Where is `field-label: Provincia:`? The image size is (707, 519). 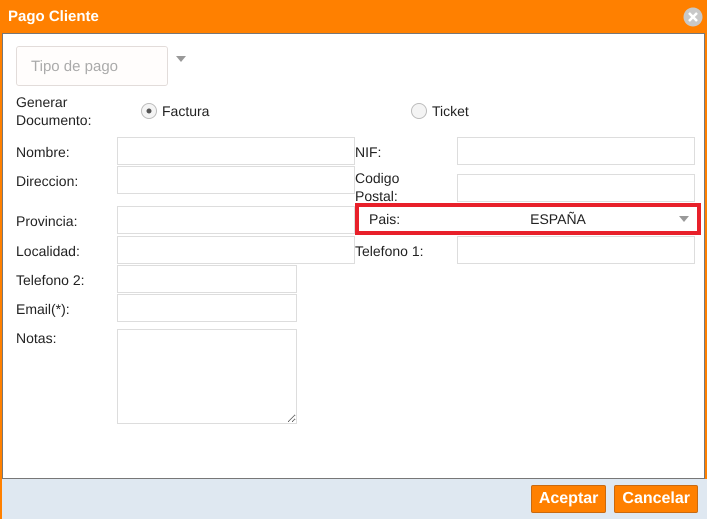 field-label: Provincia: is located at coordinates (47, 221).